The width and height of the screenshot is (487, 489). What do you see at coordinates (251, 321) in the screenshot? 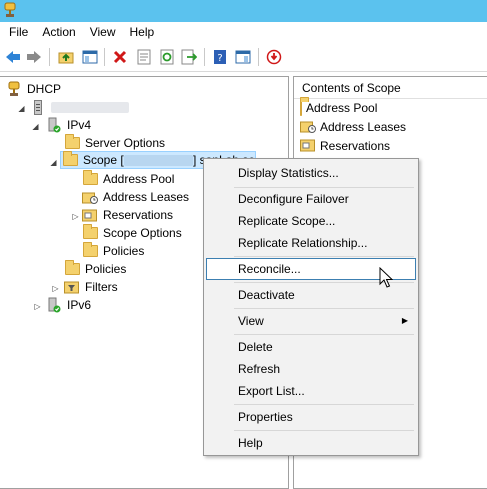
I see `menu-item-view-label: View` at bounding box center [251, 321].